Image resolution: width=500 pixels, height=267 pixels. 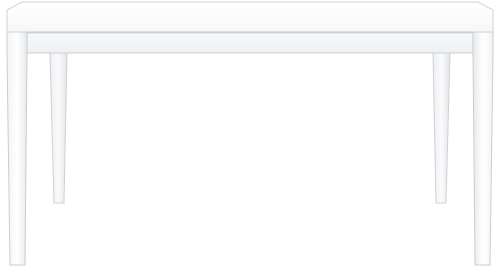 I want to click on table-leg-back-left, so click(x=58, y=128).